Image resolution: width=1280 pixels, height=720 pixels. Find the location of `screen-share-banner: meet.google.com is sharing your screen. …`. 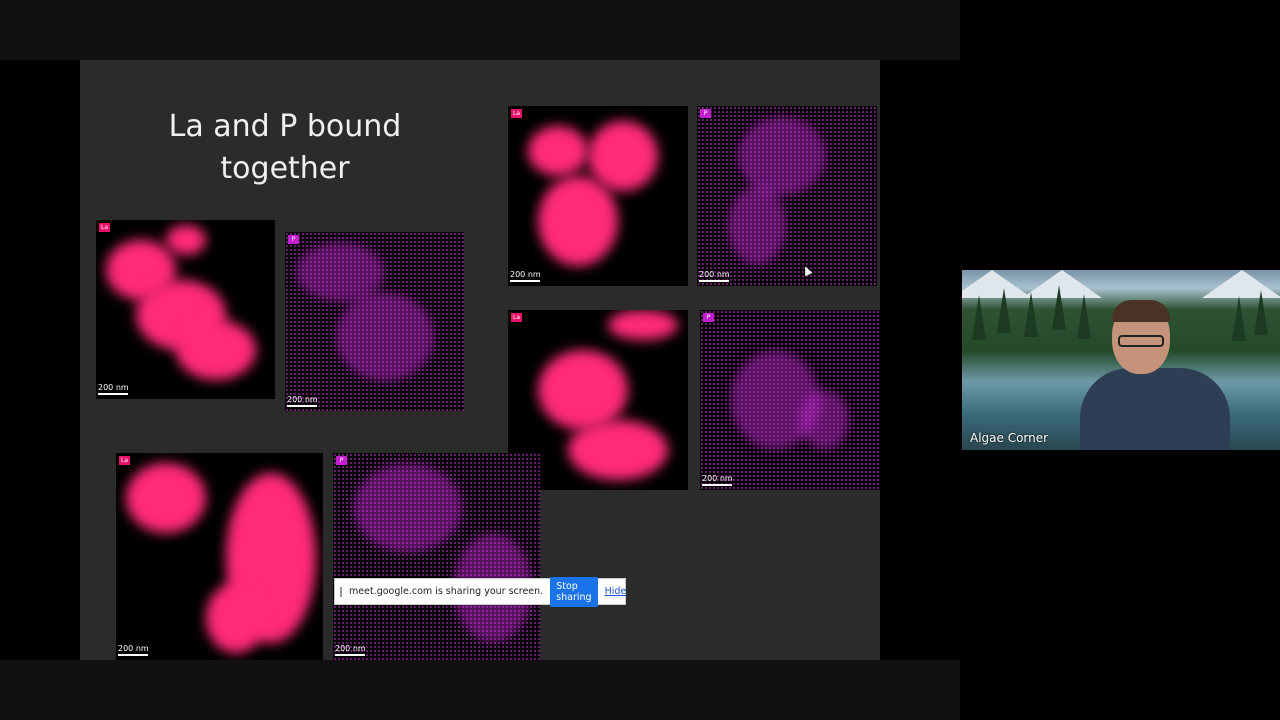

screen-share-banner: meet.google.com is sharing your screen. … is located at coordinates (480, 591).